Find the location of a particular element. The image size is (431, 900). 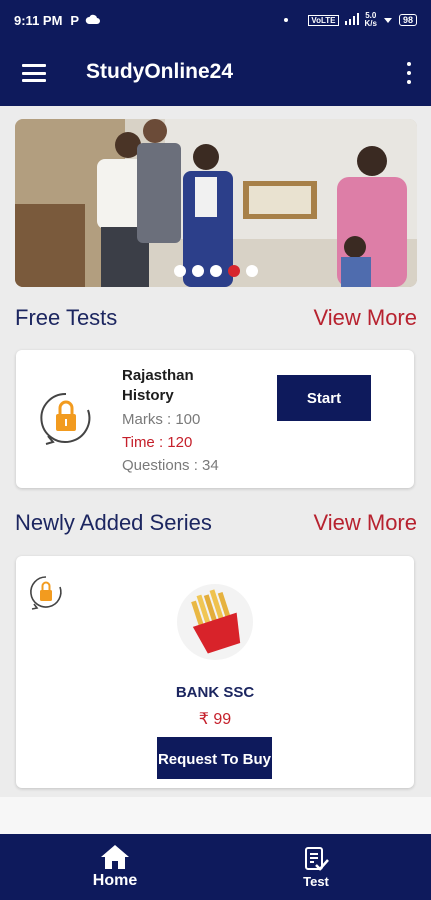

request-to-buy-button: Request To Buy is located at coordinates (214, 758).